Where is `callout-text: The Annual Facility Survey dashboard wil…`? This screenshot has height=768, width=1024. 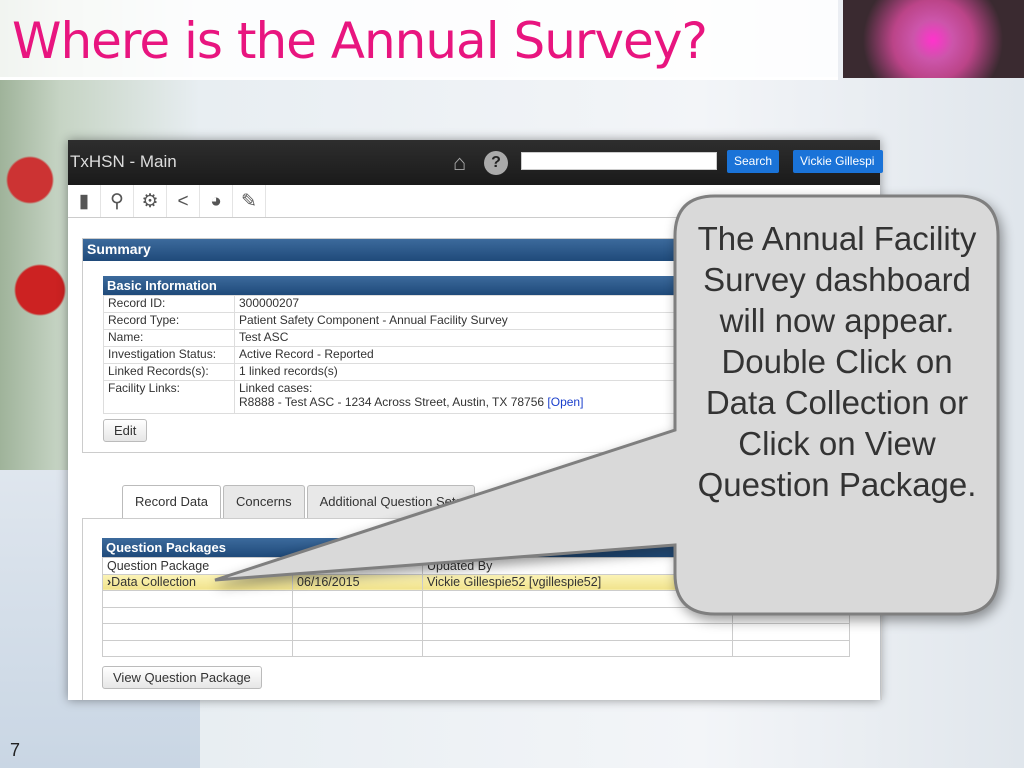 callout-text: The Annual Facility Survey dashboard wil… is located at coordinates (837, 361).